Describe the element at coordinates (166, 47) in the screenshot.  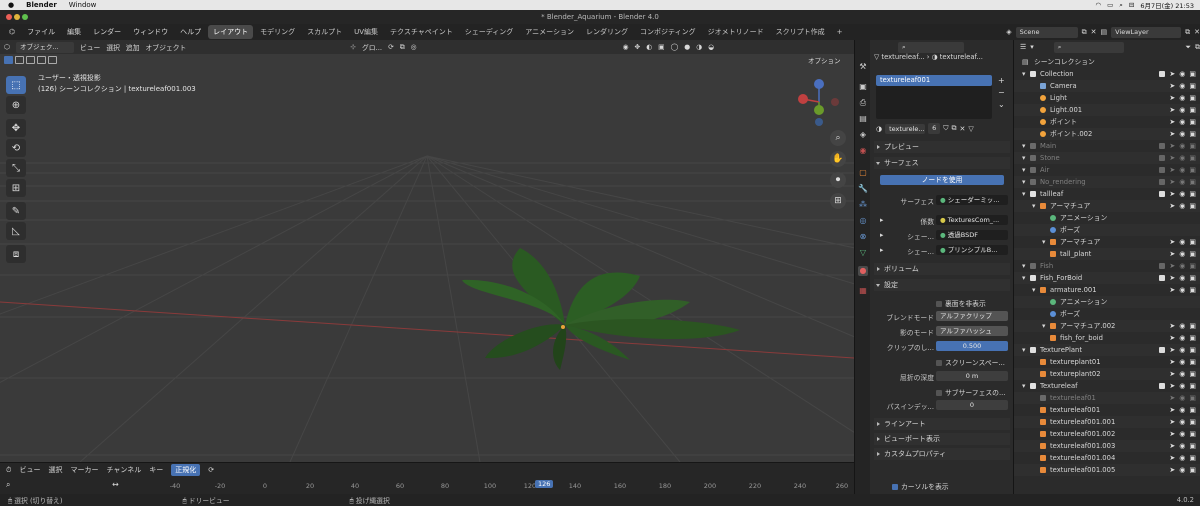
I see `object-menu: オブジェクト` at that location.